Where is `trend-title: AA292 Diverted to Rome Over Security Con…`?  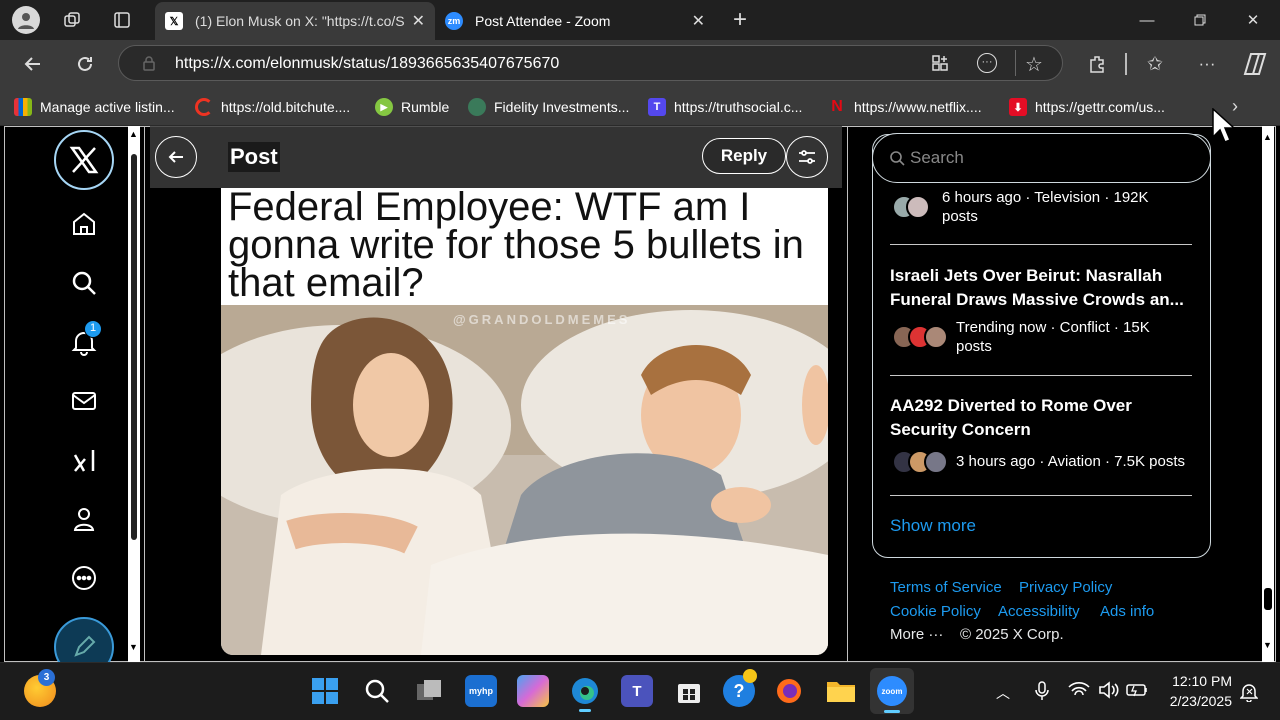
trend-title: AA292 Diverted to Rome Over Security Con… is located at coordinates (1045, 418).